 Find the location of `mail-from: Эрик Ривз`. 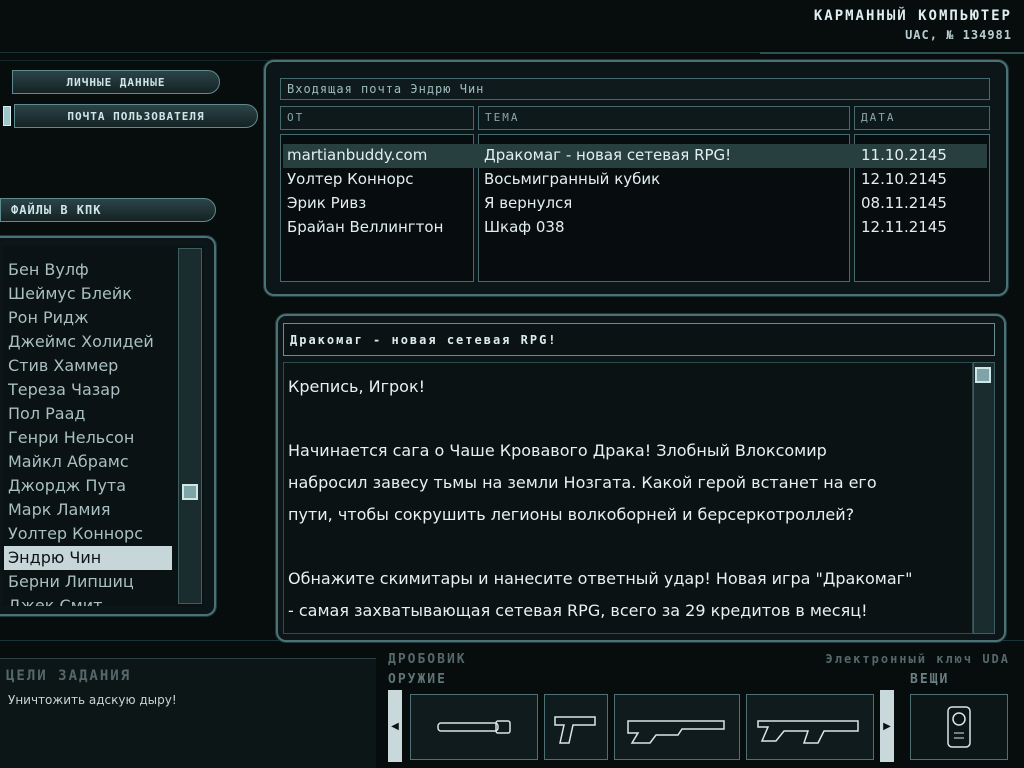

mail-from: Эрик Ривз is located at coordinates (327, 203).